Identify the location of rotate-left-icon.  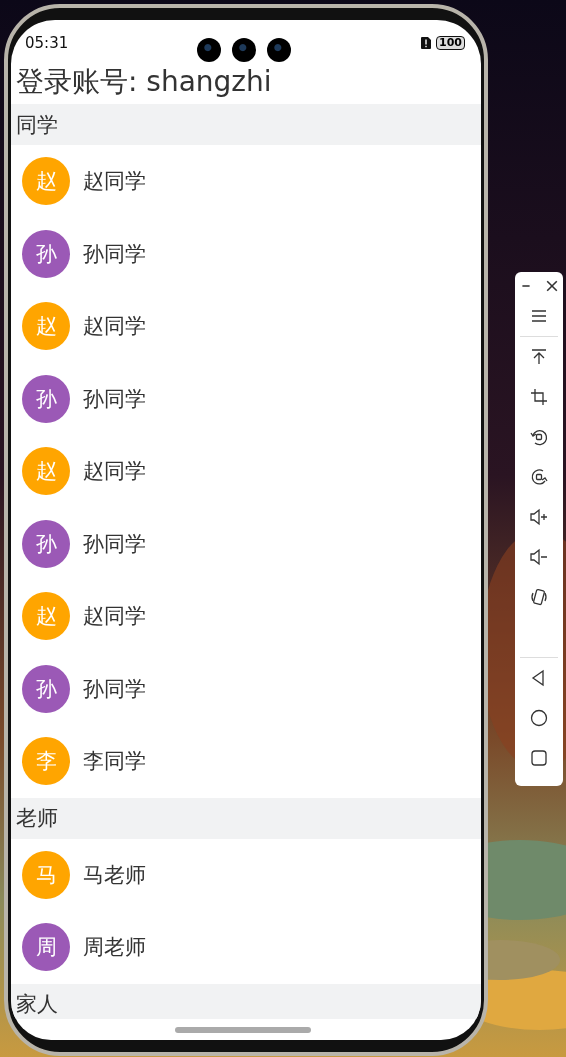
(539, 437).